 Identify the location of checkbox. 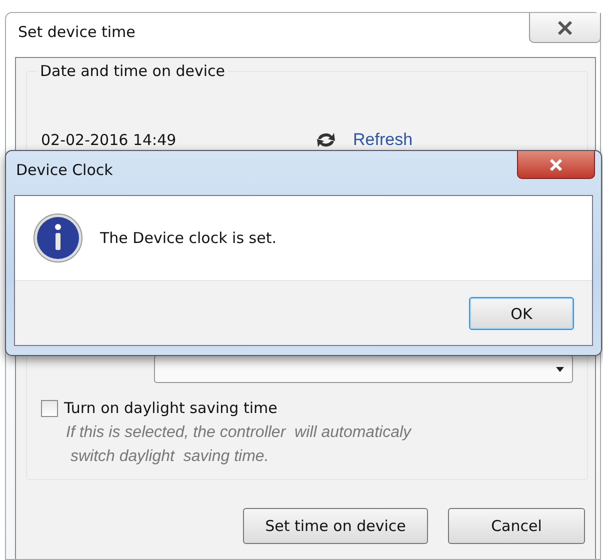
(49, 408).